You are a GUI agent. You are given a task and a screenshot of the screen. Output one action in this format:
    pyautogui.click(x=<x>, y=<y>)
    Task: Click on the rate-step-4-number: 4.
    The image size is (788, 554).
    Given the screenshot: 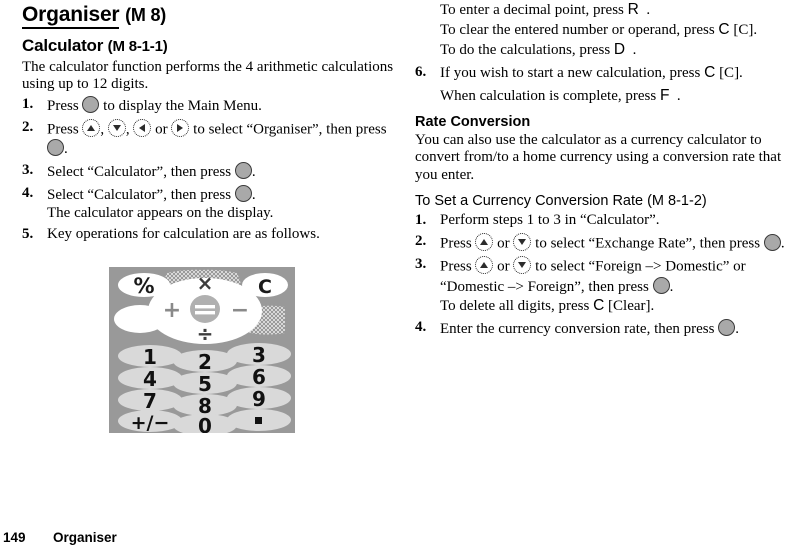 What is the action you would take?
    pyautogui.click(x=421, y=327)
    